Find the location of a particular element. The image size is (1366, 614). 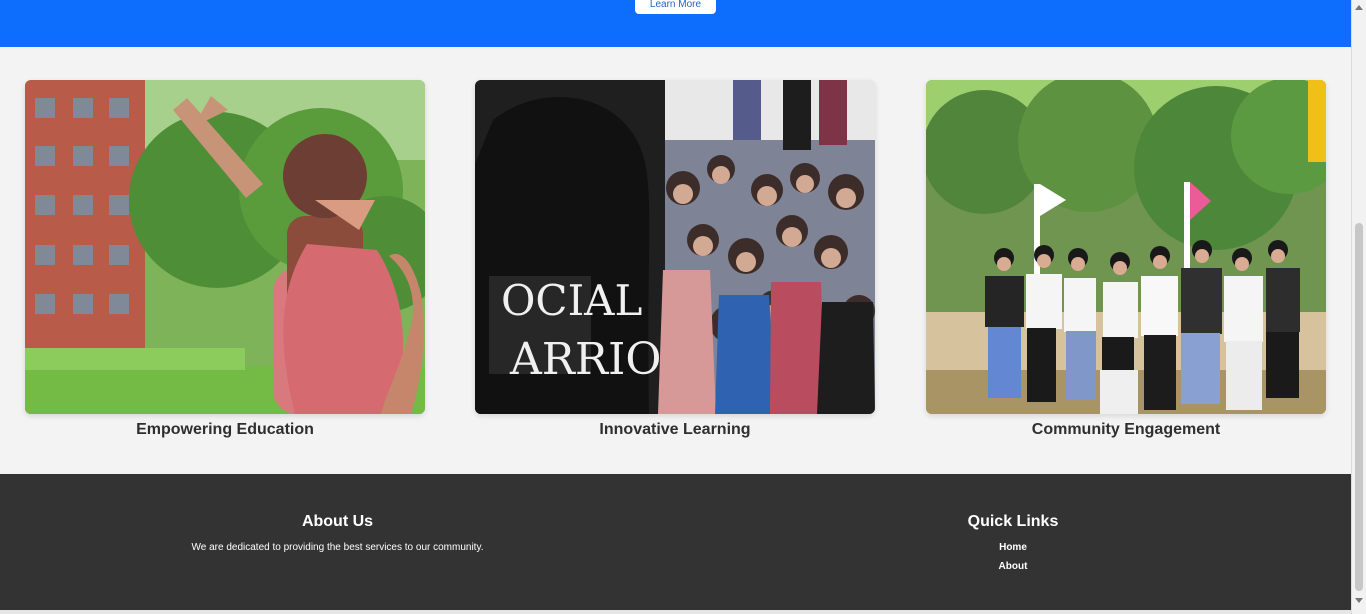

quick-link-home: Home is located at coordinates (1013, 550).